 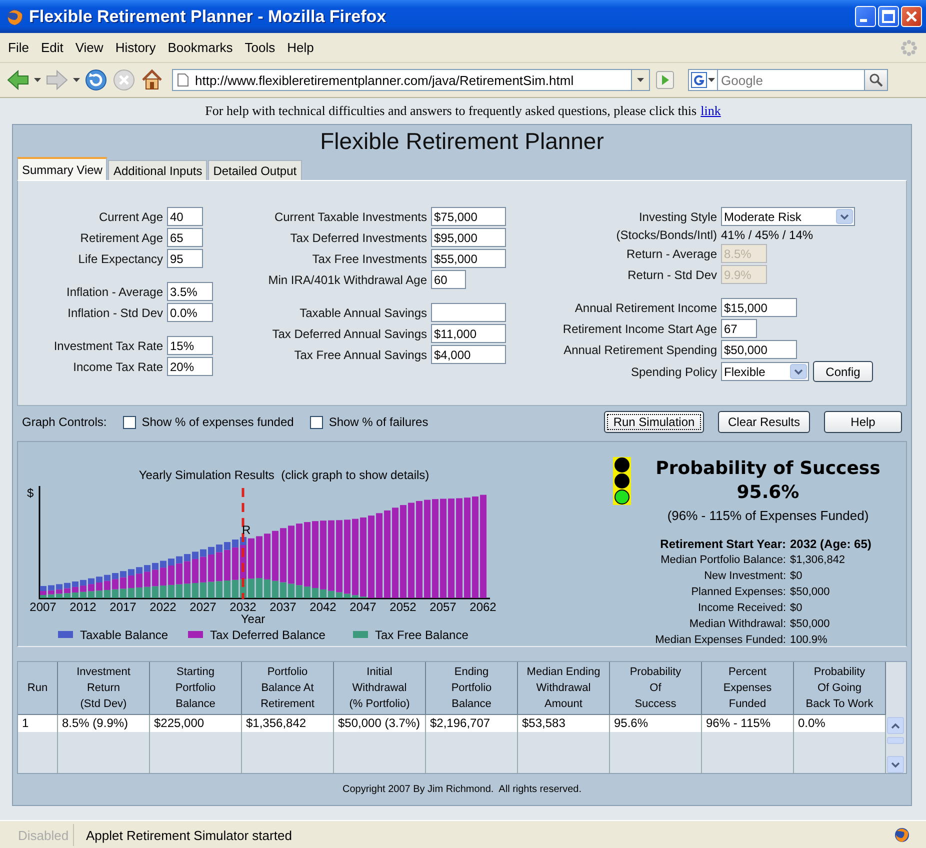 I want to click on menu-item: File, so click(x=18, y=47).